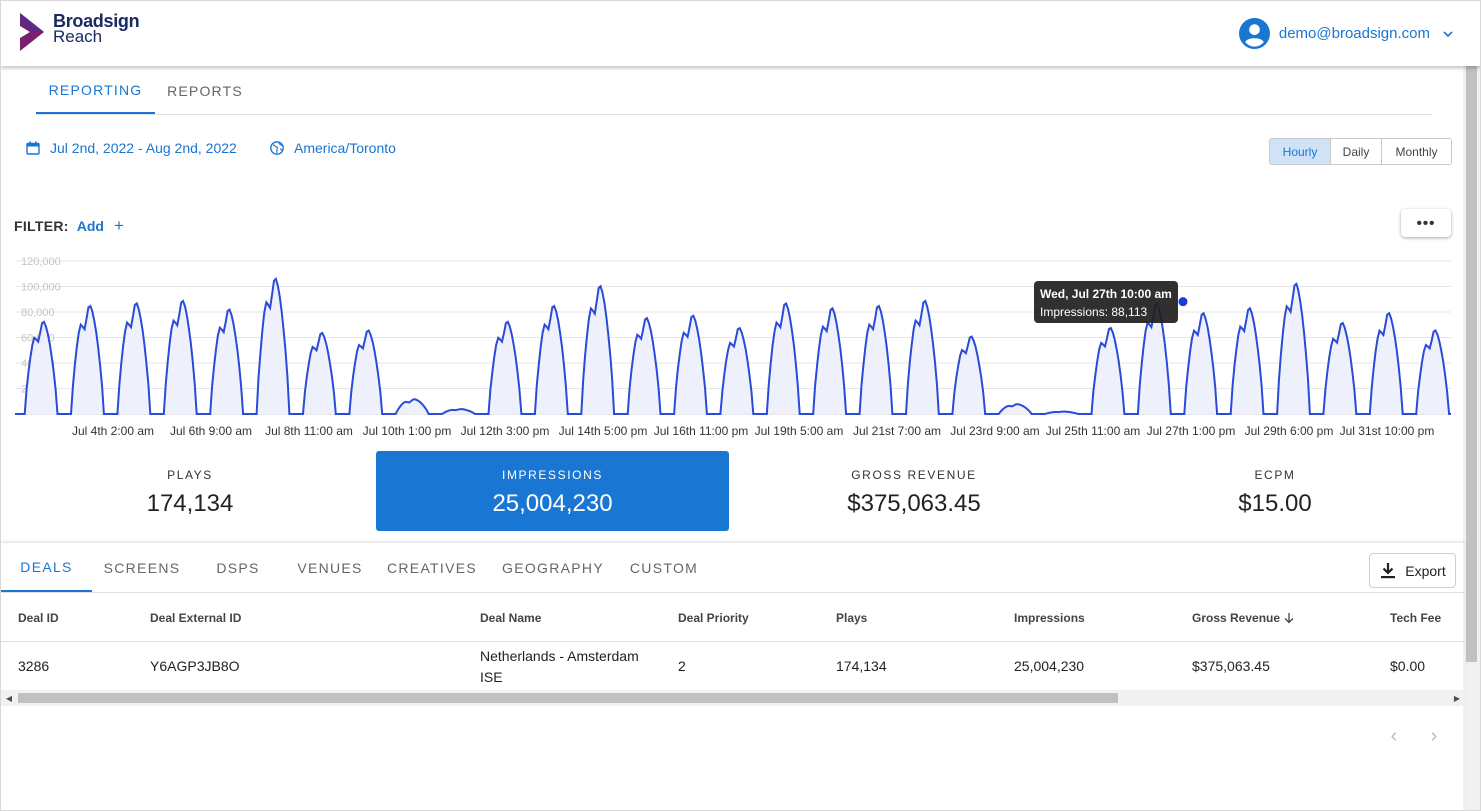 The width and height of the screenshot is (1481, 811). What do you see at coordinates (505, 431) in the screenshot?
I see `x-tick-label: Jul 12th 3:00 pm` at bounding box center [505, 431].